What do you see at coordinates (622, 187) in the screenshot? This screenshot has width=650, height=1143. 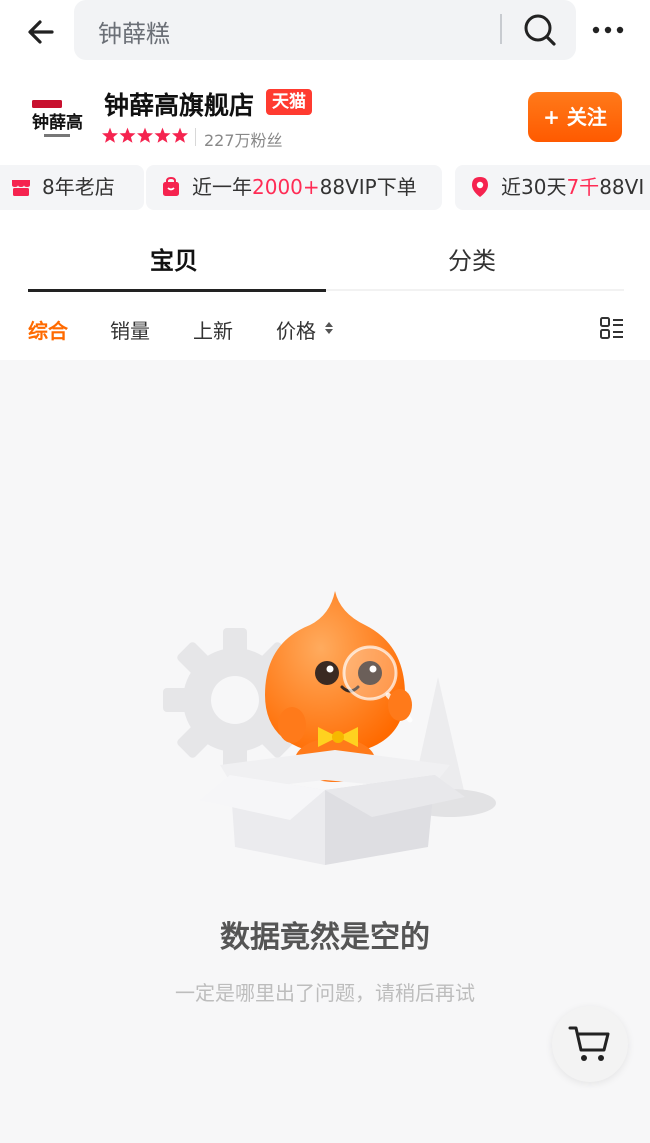 I see `tag-text-suffix: 88VI` at bounding box center [622, 187].